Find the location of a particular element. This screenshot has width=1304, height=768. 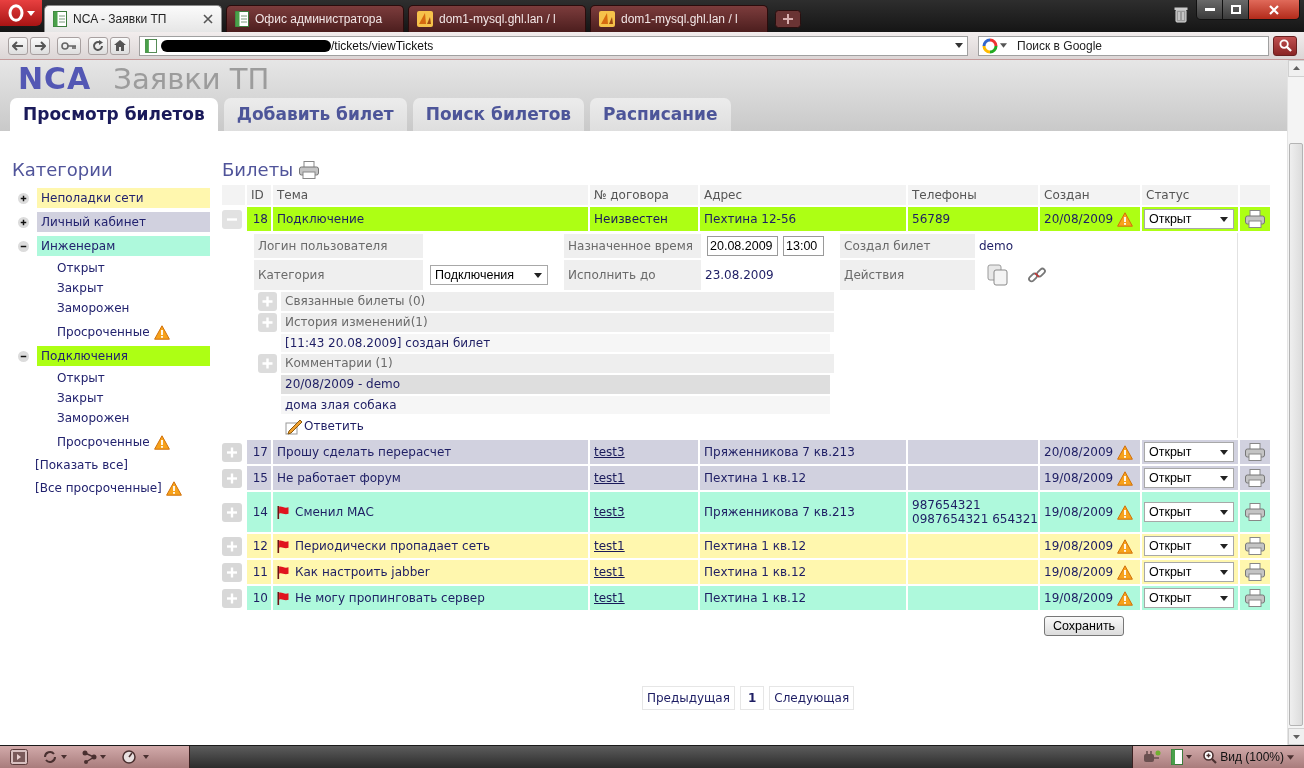

back-button is located at coordinates (18, 45).